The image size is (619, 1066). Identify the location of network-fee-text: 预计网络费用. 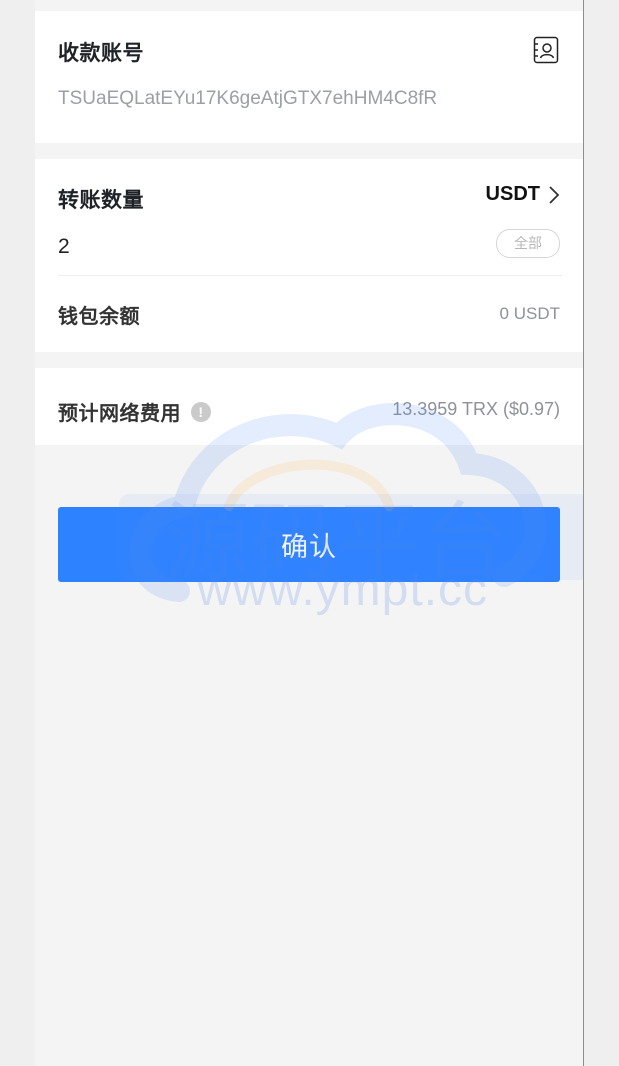
(119, 414).